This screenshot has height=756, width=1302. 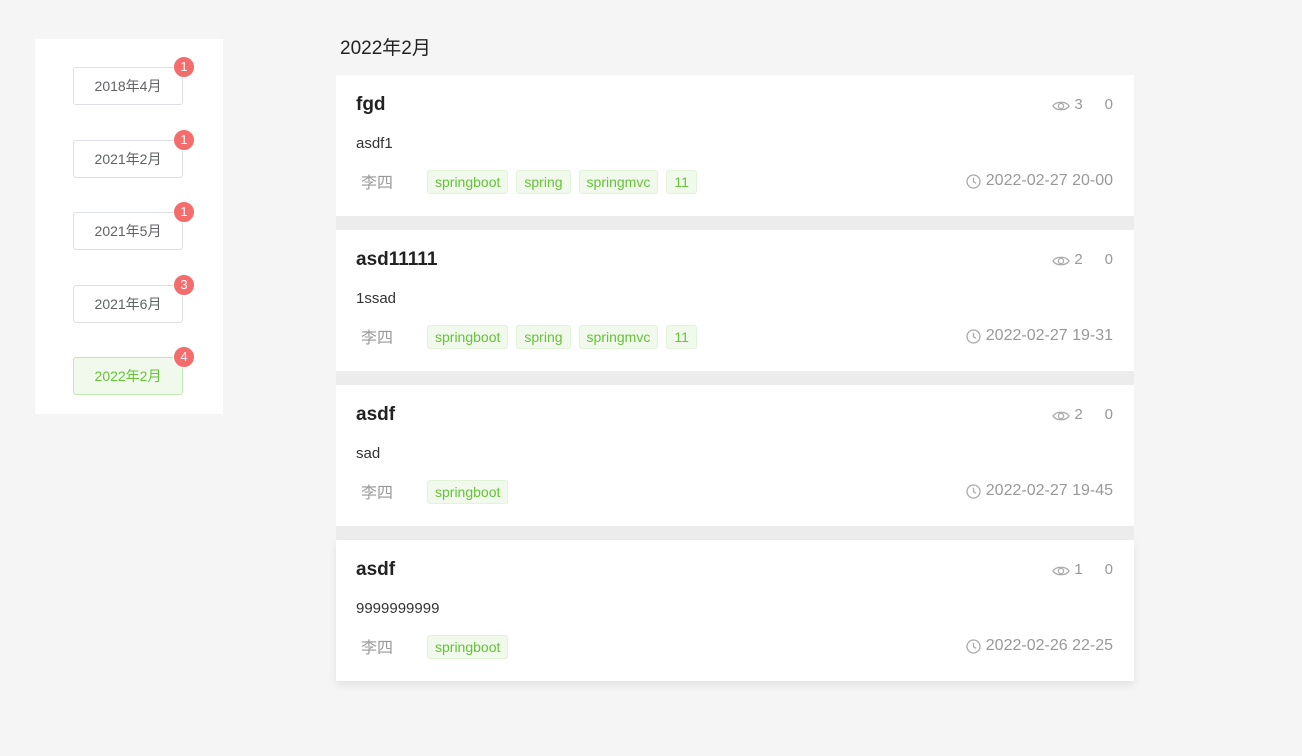 What do you see at coordinates (374, 143) in the screenshot?
I see `article-summary: asdf1` at bounding box center [374, 143].